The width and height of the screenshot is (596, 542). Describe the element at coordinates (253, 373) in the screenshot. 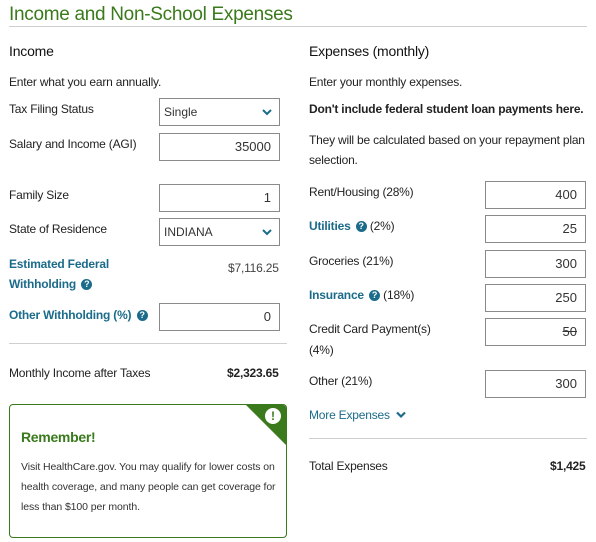

I see `monthly-income-value: $2,323.65` at that location.